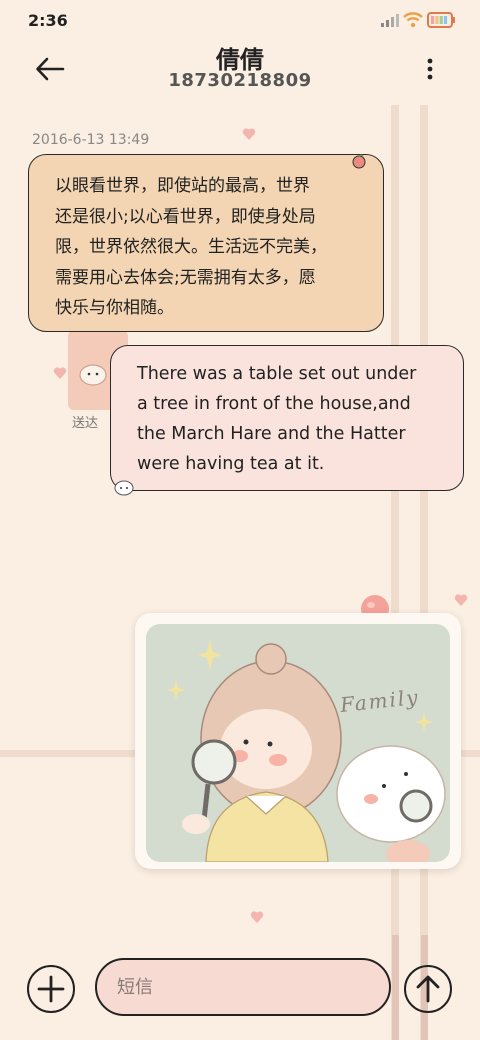  What do you see at coordinates (243, 987) in the screenshot?
I see `message-input` at bounding box center [243, 987].